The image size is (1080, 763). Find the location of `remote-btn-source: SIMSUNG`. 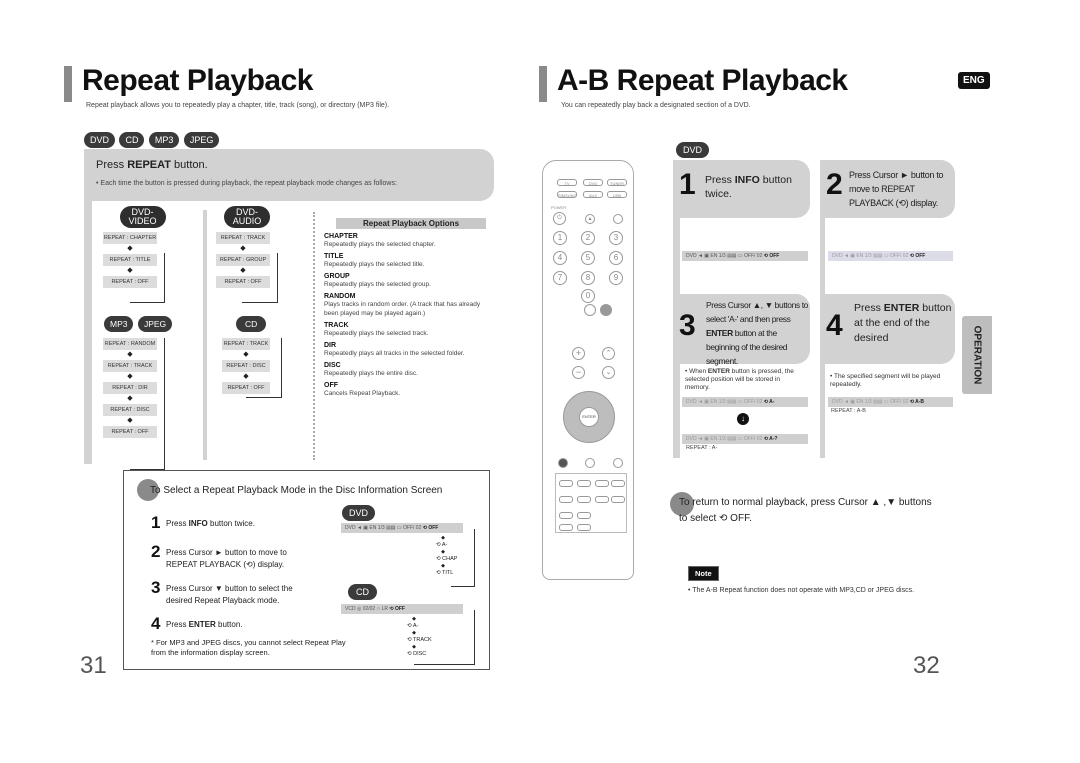

remote-btn-source: SIMSUNG is located at coordinates (567, 194).